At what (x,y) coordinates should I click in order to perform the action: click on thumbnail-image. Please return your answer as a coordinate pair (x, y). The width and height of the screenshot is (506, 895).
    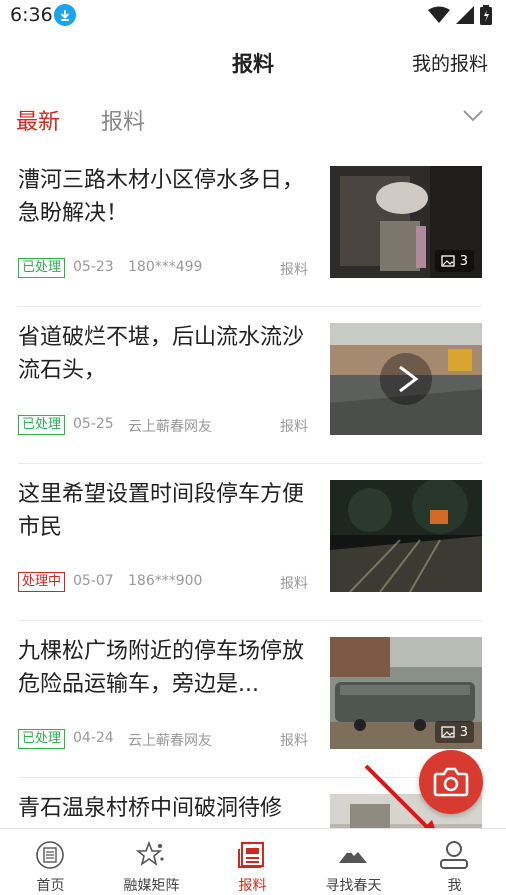
    Looking at the image, I should click on (406, 536).